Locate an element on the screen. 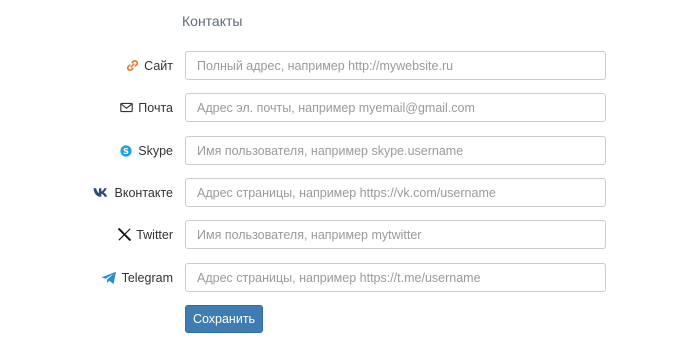 The height and width of the screenshot is (343, 700). field-row-twitter: Twitter is located at coordinates (350, 234).